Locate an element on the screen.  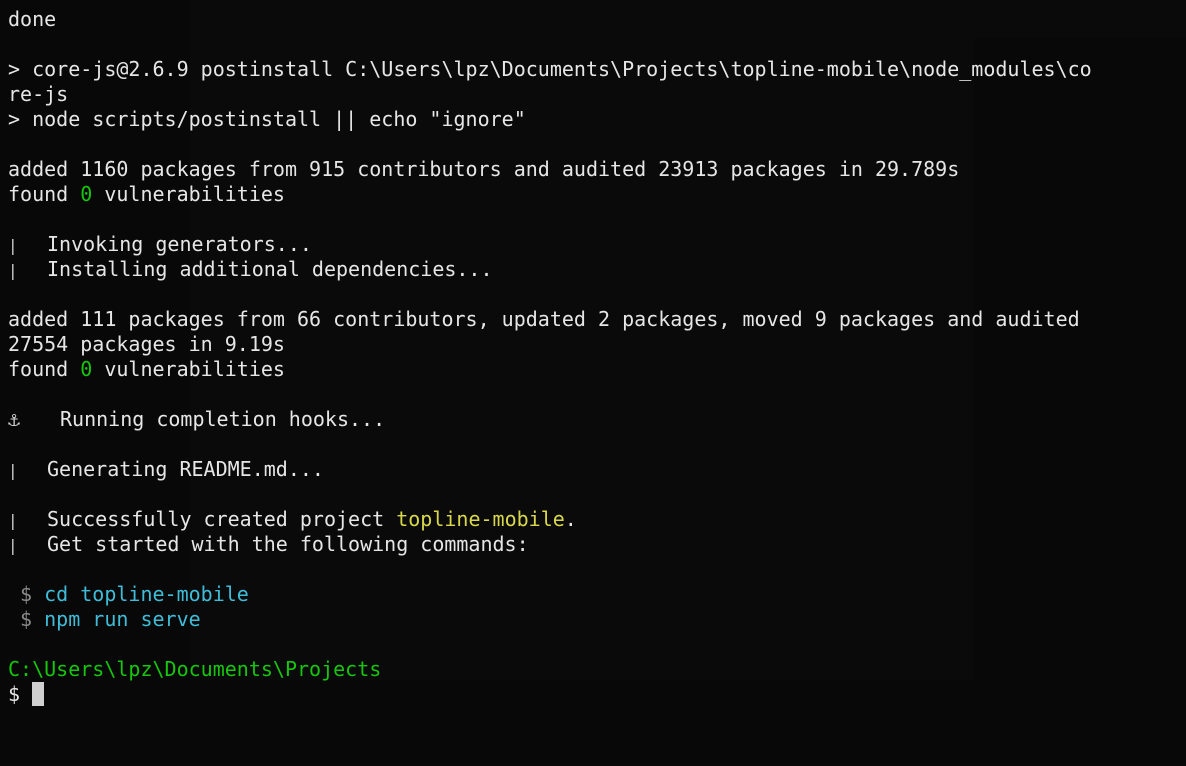
text-cursor is located at coordinates (38, 694).